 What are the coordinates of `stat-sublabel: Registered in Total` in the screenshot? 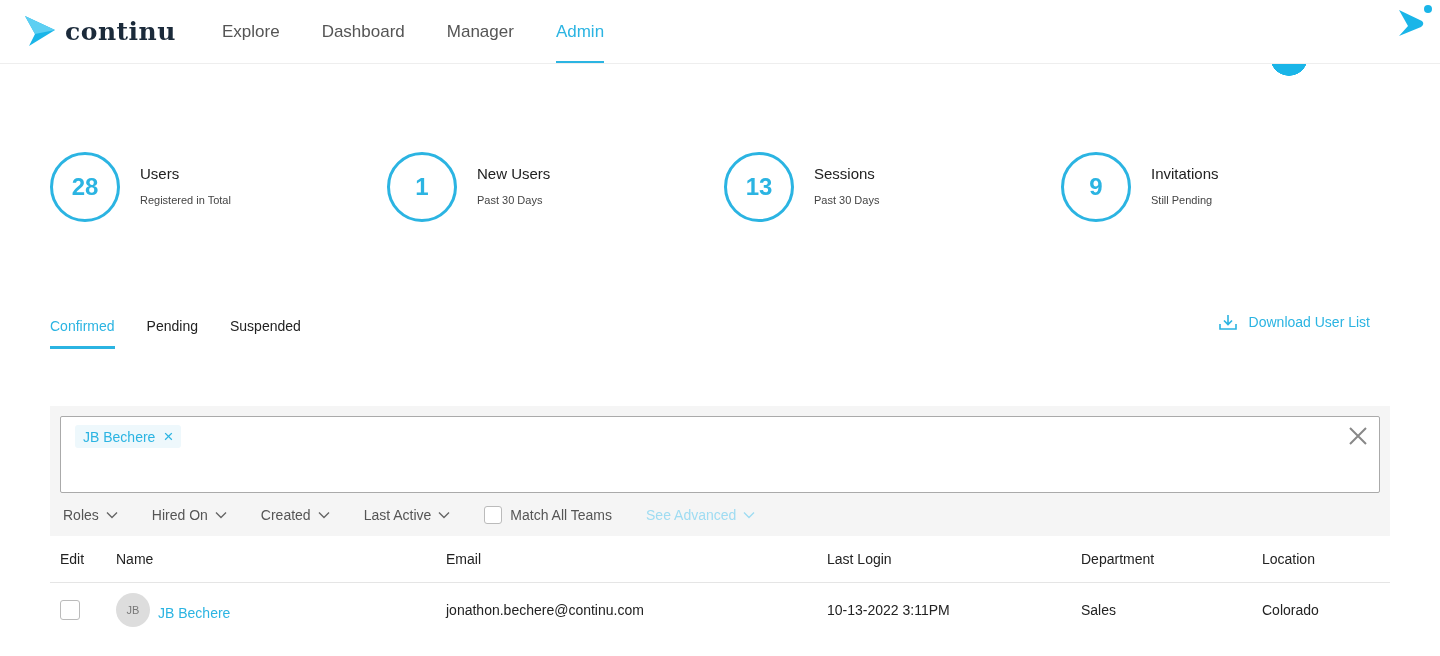 It's located at (185, 199).